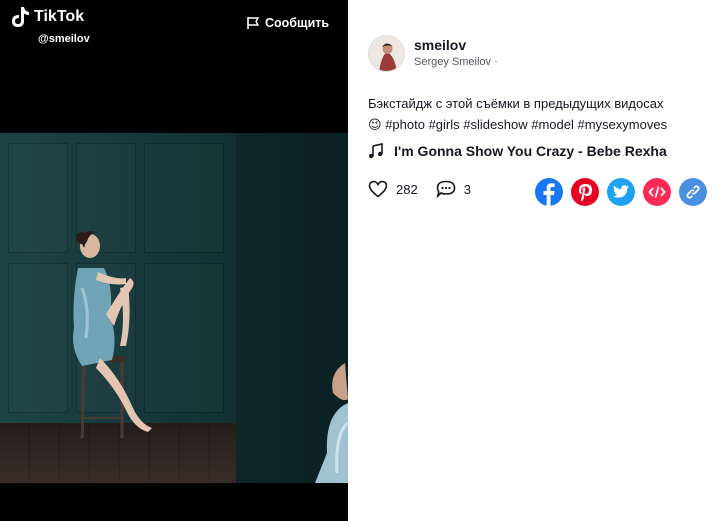 The width and height of the screenshot is (722, 521). I want to click on report-label: Сообщить, so click(297, 23).